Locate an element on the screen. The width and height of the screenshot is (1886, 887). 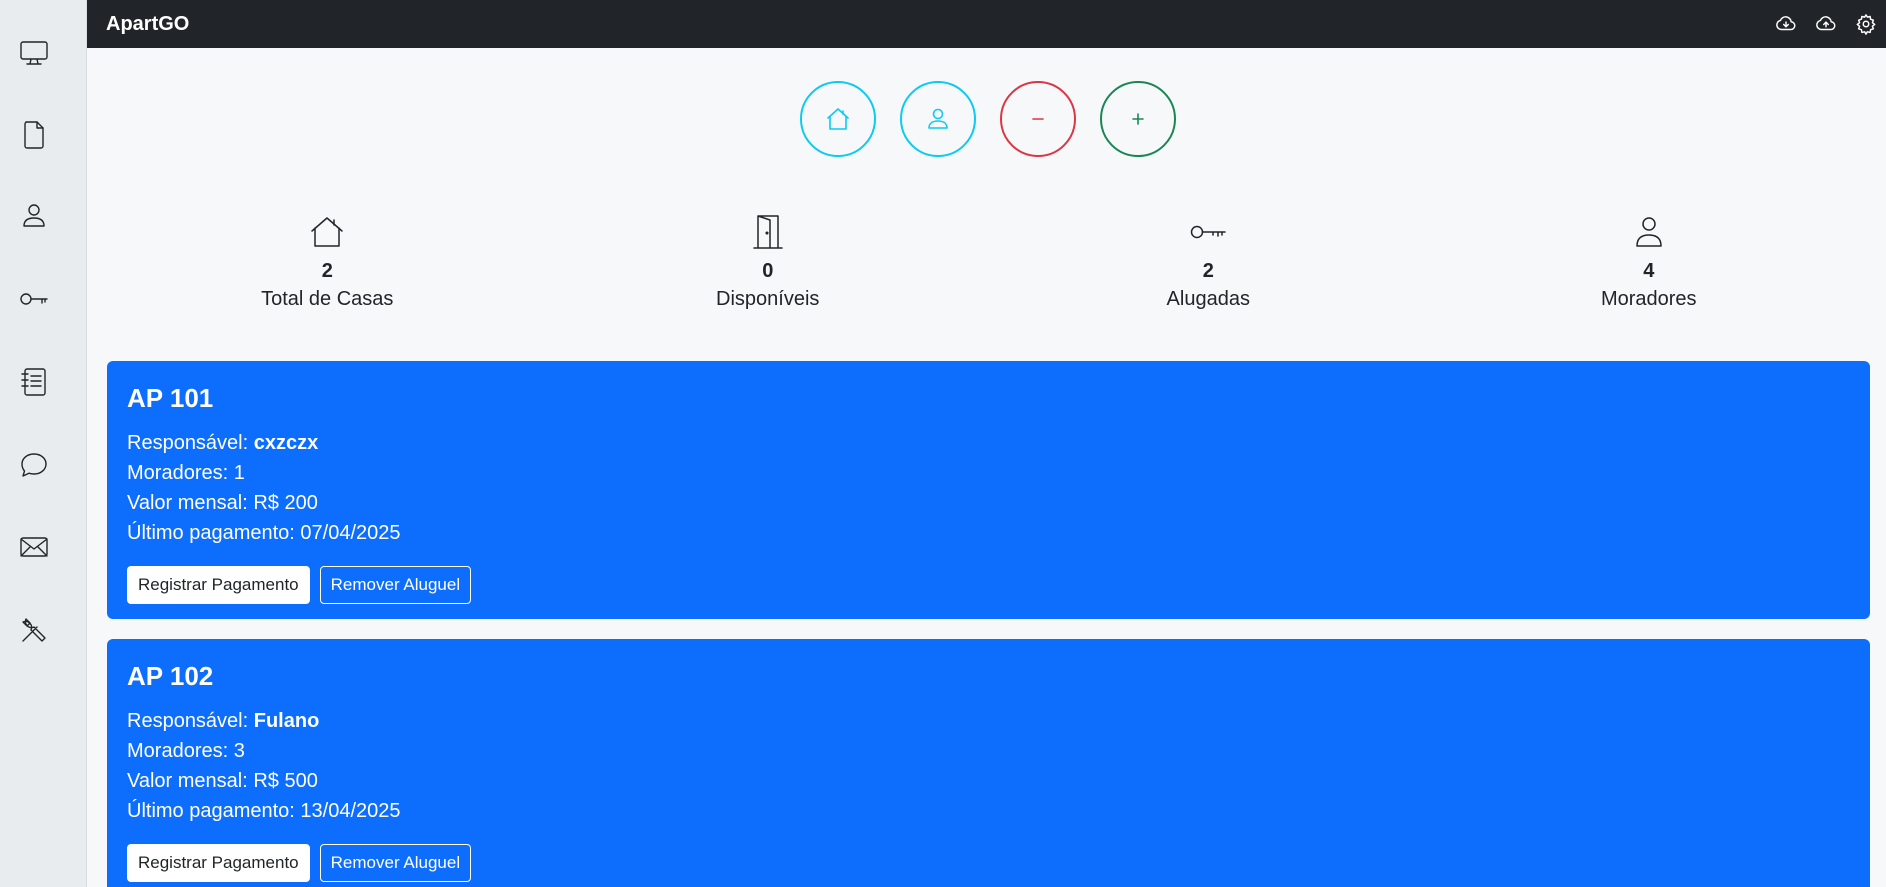
responsible-line: Responsável: Fulano is located at coordinates (988, 721).